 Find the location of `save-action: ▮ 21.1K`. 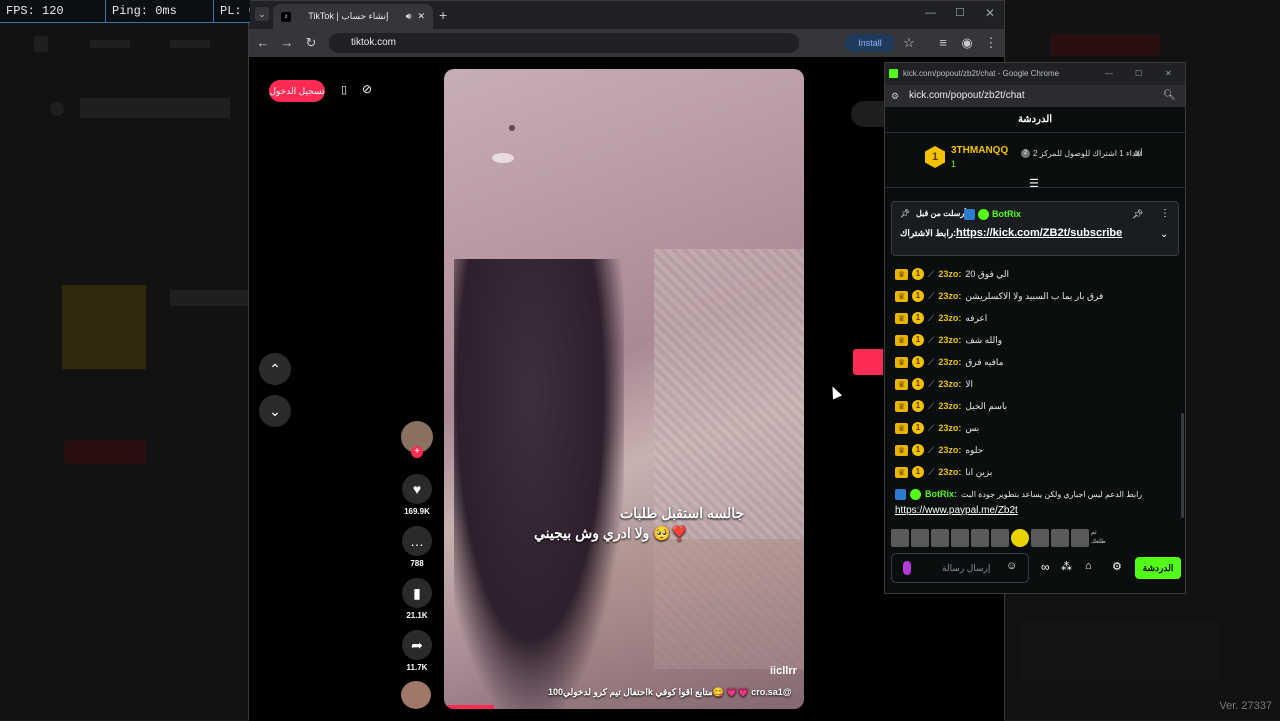

save-action: ▮ 21.1K is located at coordinates (417, 599).